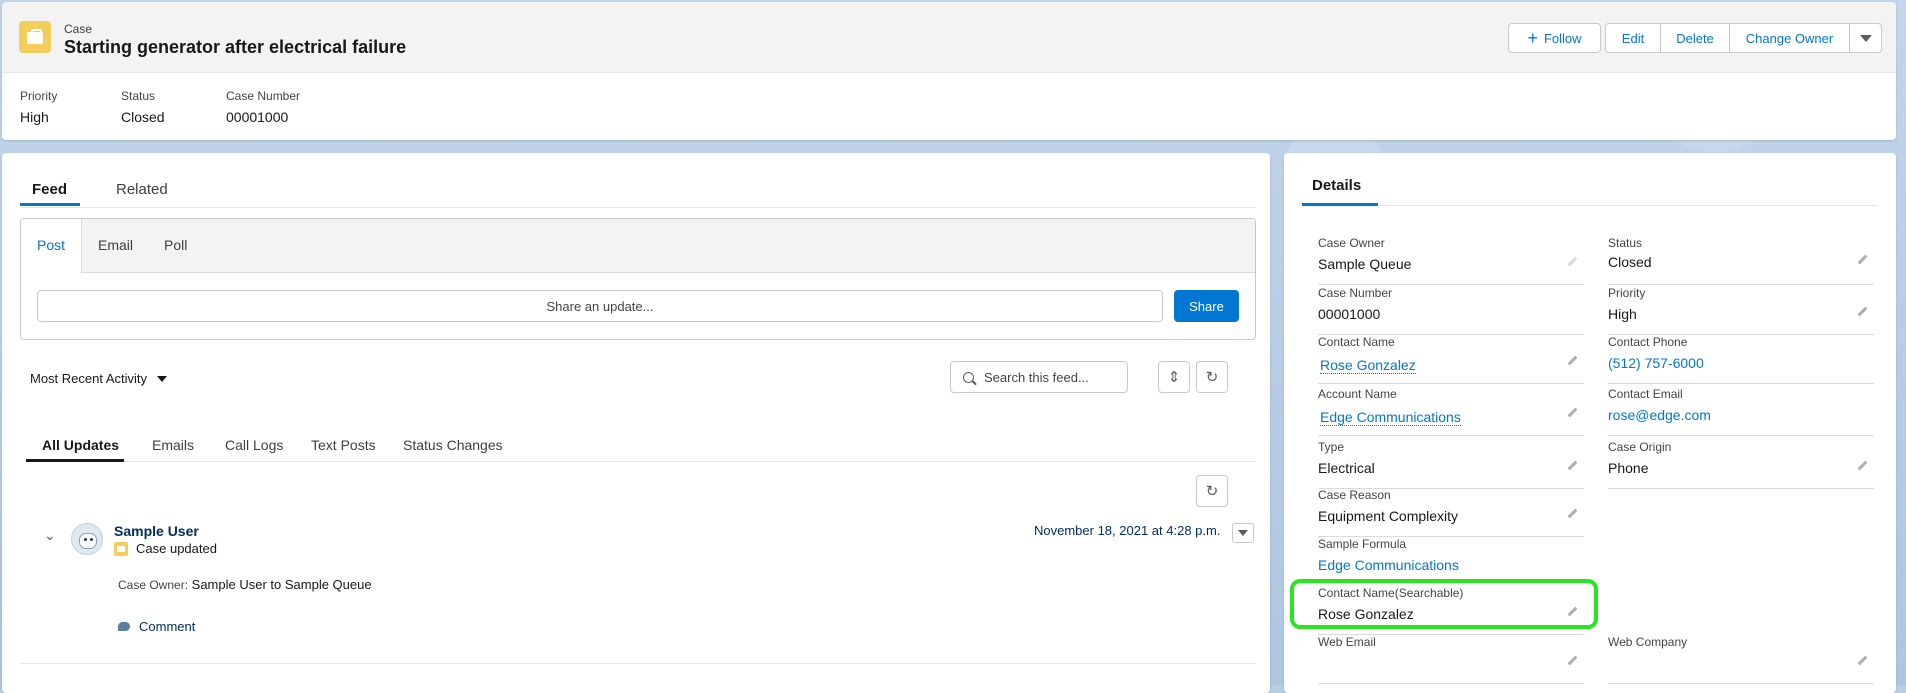  I want to click on field-priority: Priority High, so click(1741, 310).